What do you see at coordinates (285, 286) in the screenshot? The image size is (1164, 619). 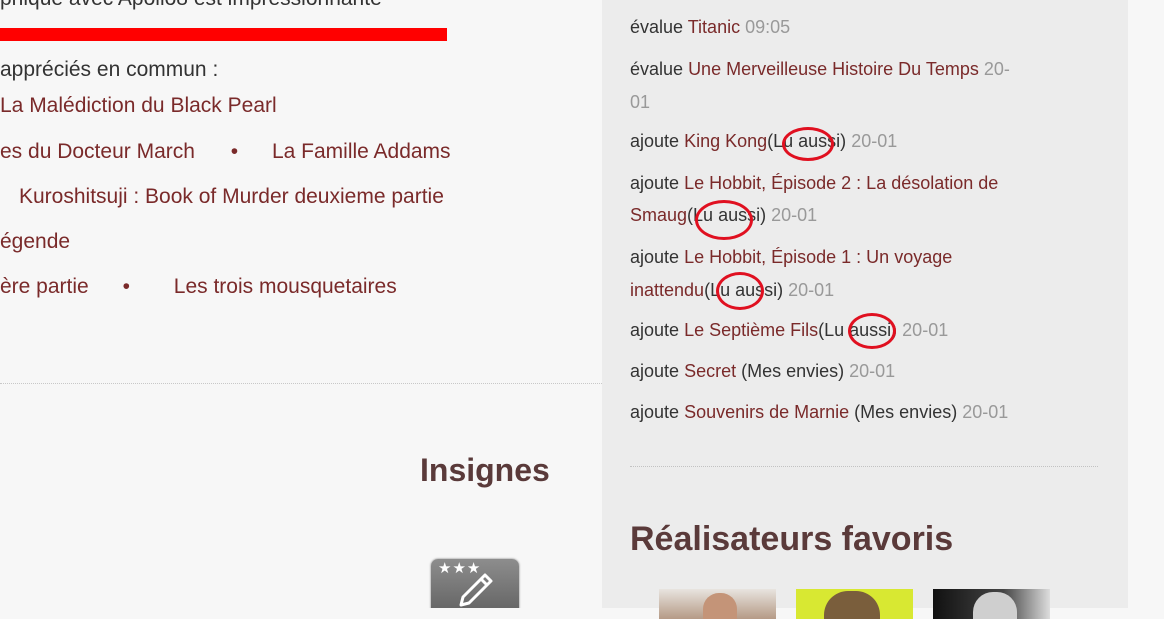 I see `common-item-link: Les trois mousquetaires` at bounding box center [285, 286].